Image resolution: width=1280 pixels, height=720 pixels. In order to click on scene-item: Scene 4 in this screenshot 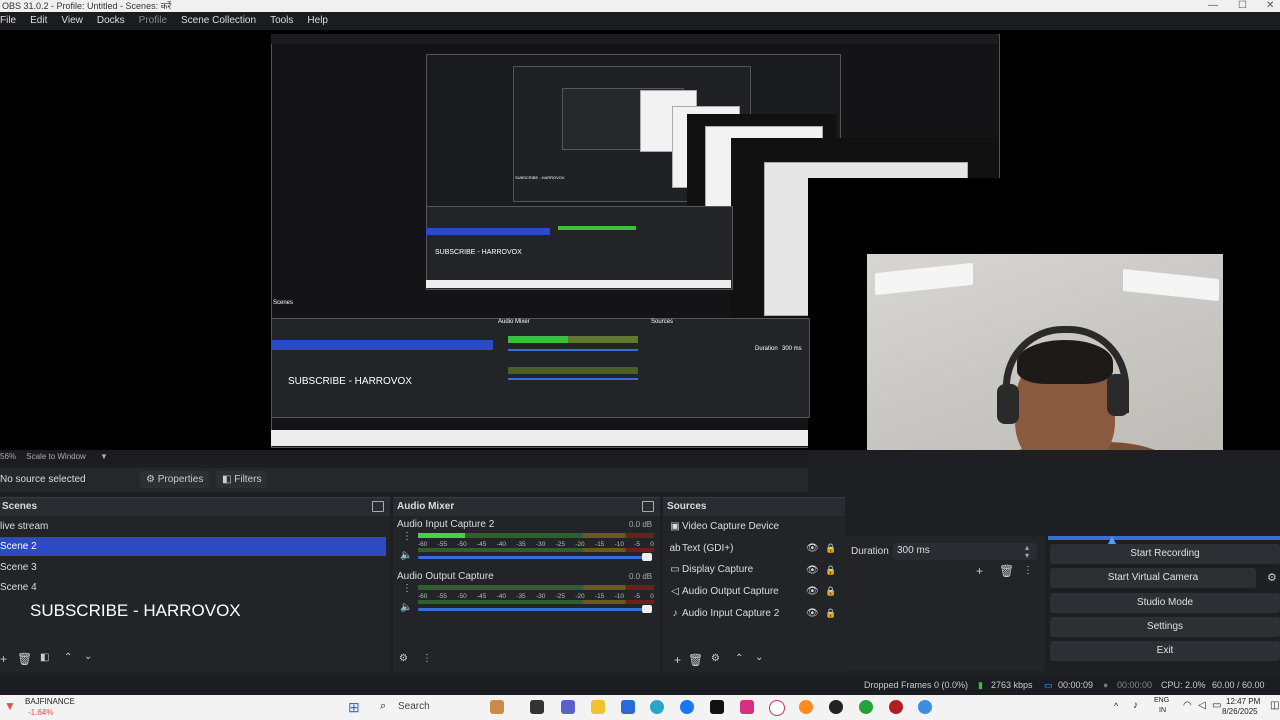, I will do `click(193, 587)`.